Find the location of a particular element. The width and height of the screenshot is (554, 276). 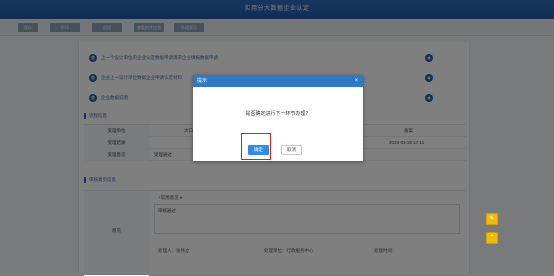

dialog-message: 是否确定进行下一环节办理？ is located at coordinates (278, 114).